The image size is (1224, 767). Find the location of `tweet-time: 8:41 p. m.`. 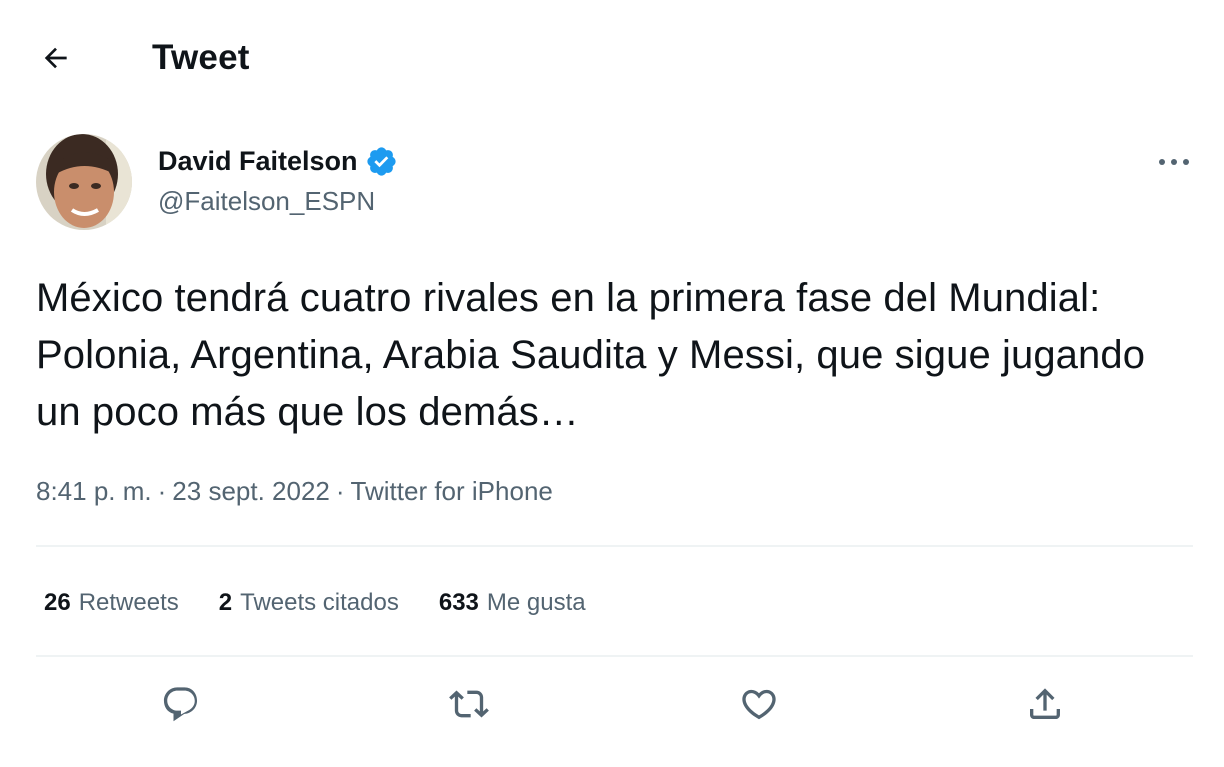

tweet-time: 8:41 p. m. is located at coordinates (94, 491).